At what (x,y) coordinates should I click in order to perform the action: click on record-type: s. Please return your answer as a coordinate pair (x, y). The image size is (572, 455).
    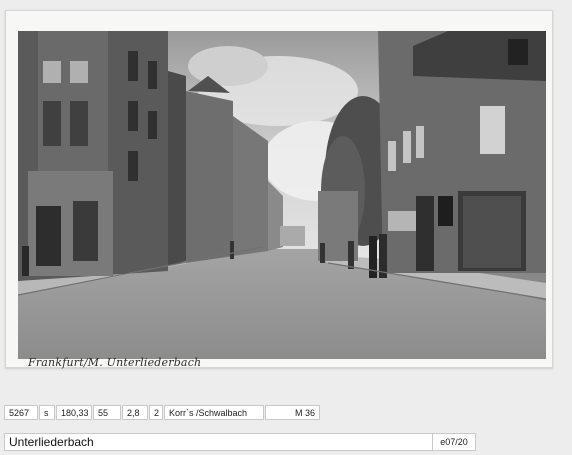
    Looking at the image, I should click on (47, 412).